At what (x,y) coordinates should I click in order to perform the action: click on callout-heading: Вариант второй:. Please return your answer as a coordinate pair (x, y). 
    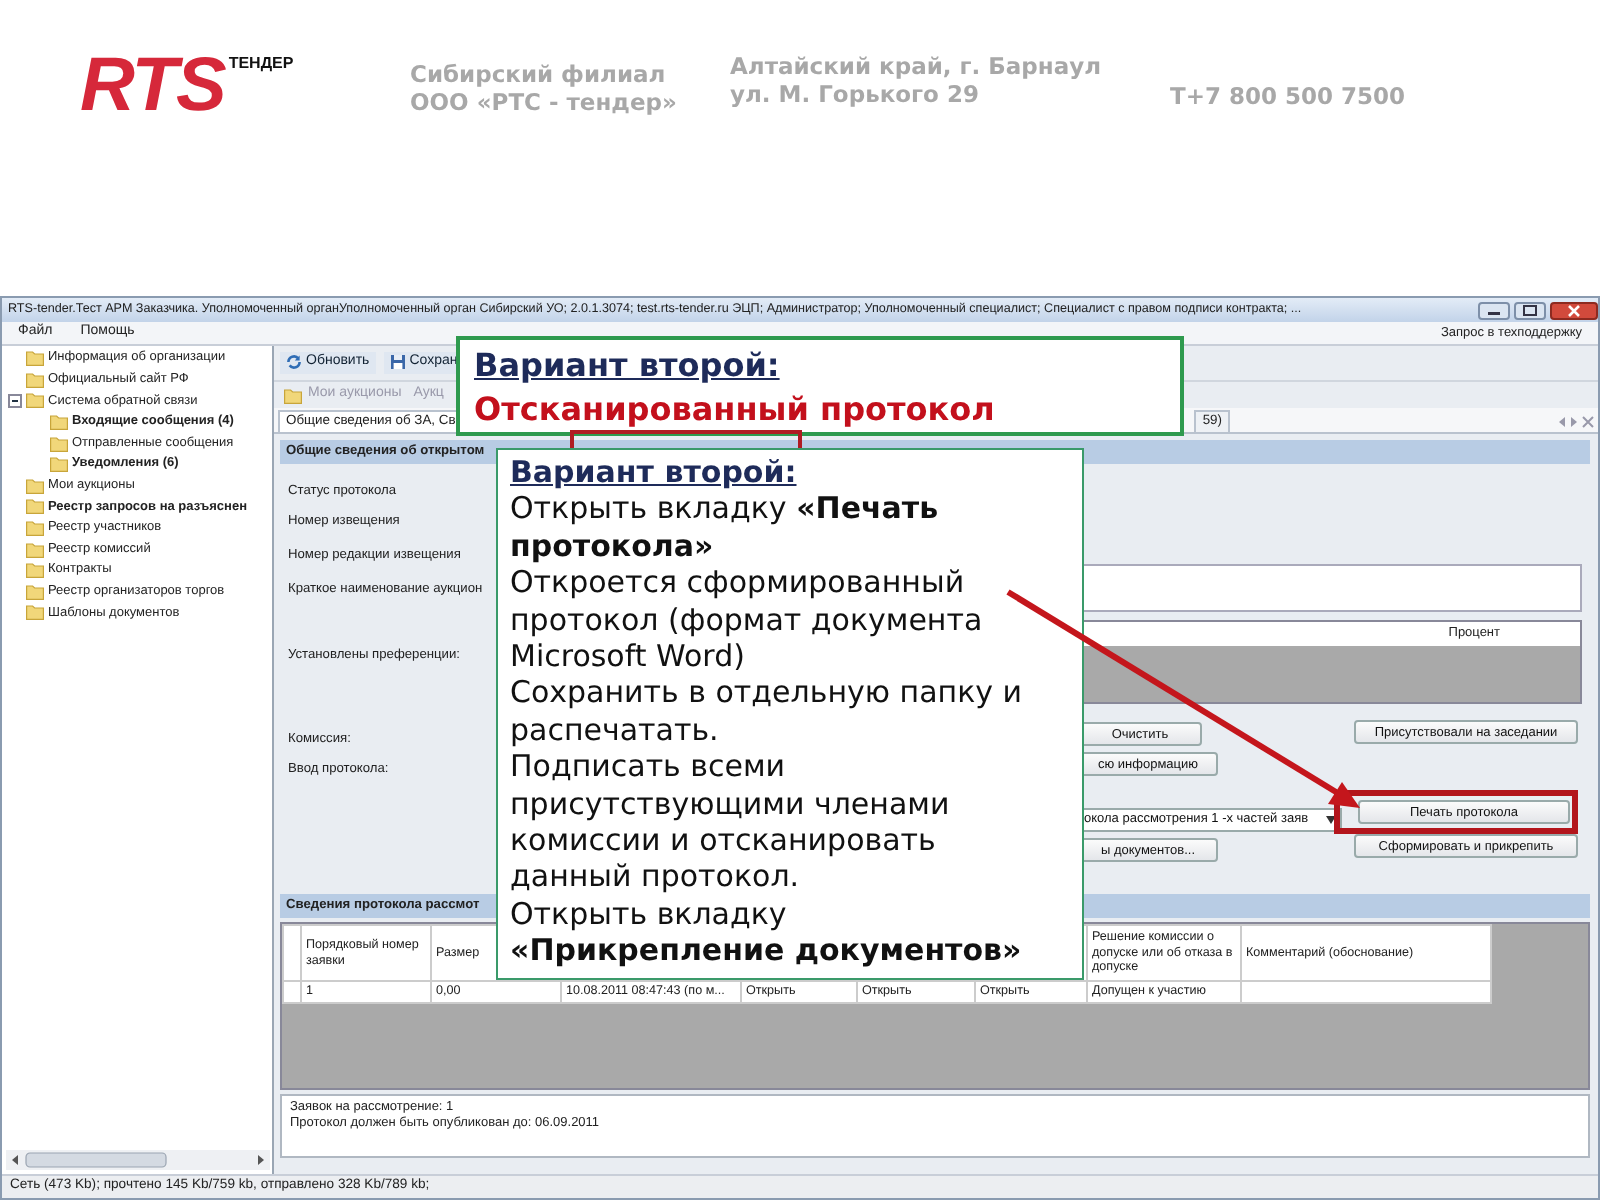
    Looking at the image, I should click on (627, 366).